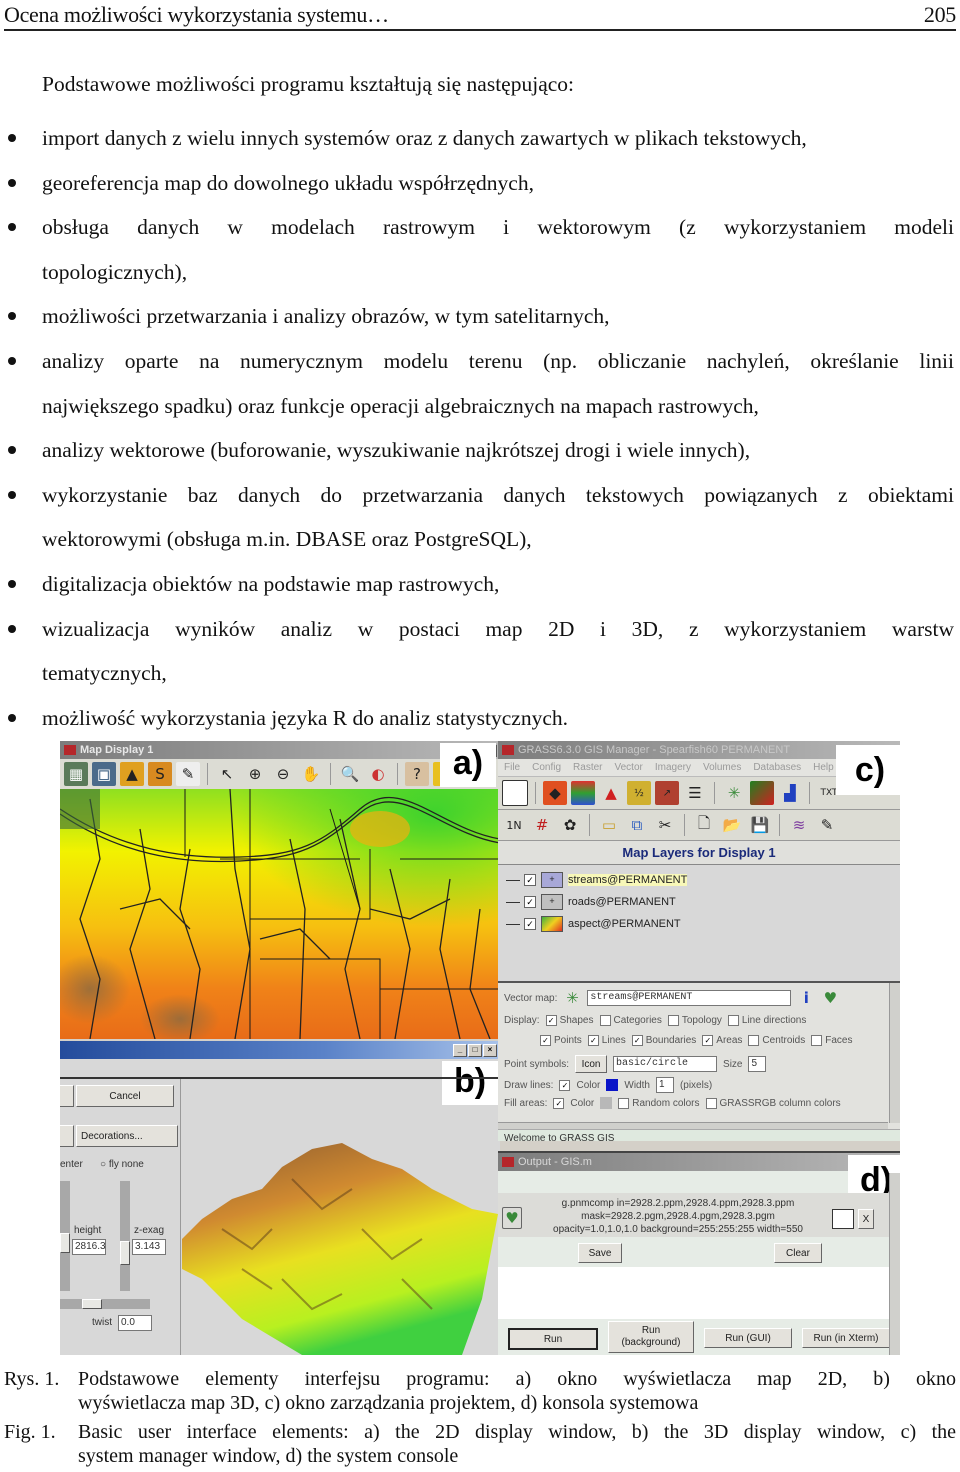 The image size is (960, 1472). I want to click on new-display-icon, so click(515, 793).